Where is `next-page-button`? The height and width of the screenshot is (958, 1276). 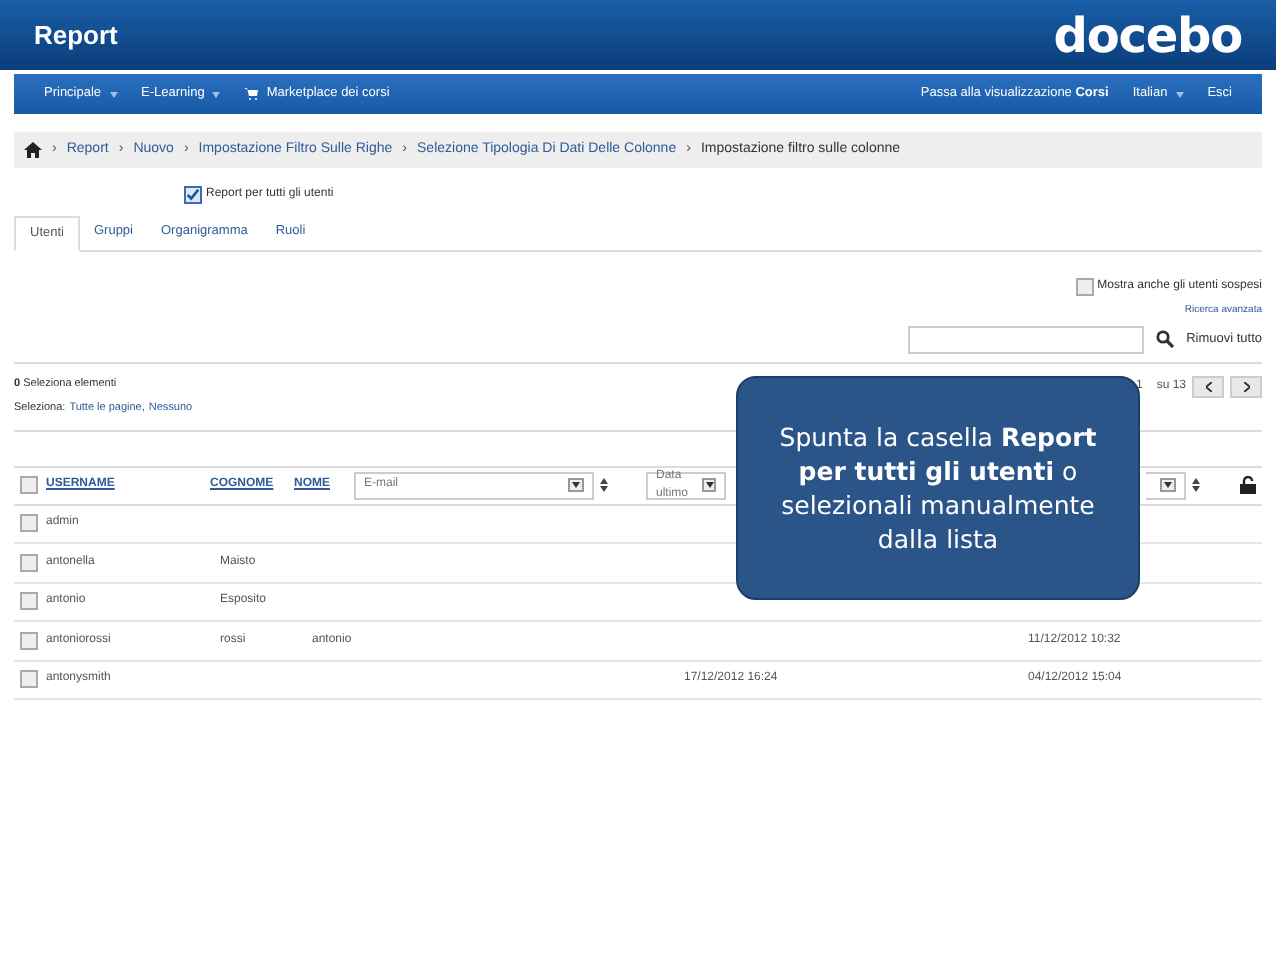
next-page-button is located at coordinates (1246, 386).